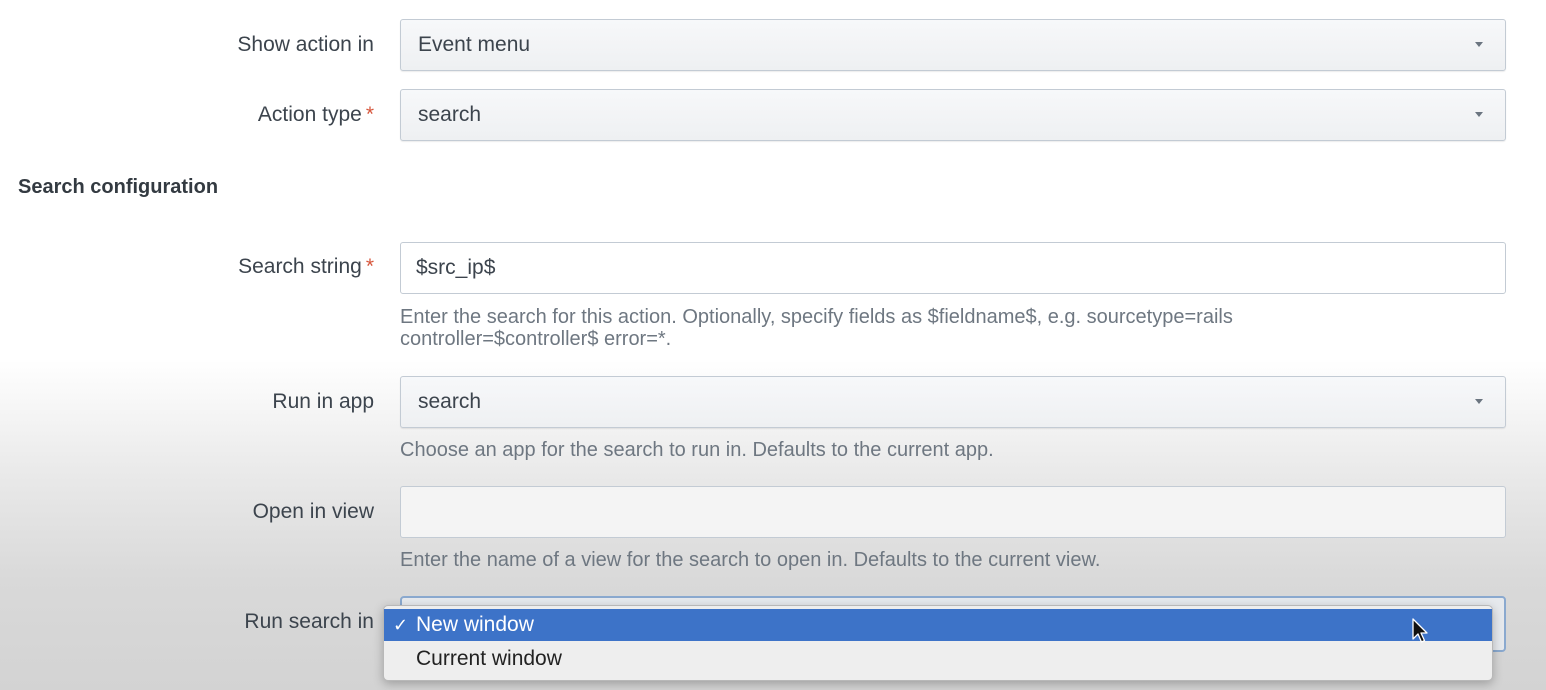  Describe the element at coordinates (475, 624) in the screenshot. I see `dropdown-option-label: New window` at that location.